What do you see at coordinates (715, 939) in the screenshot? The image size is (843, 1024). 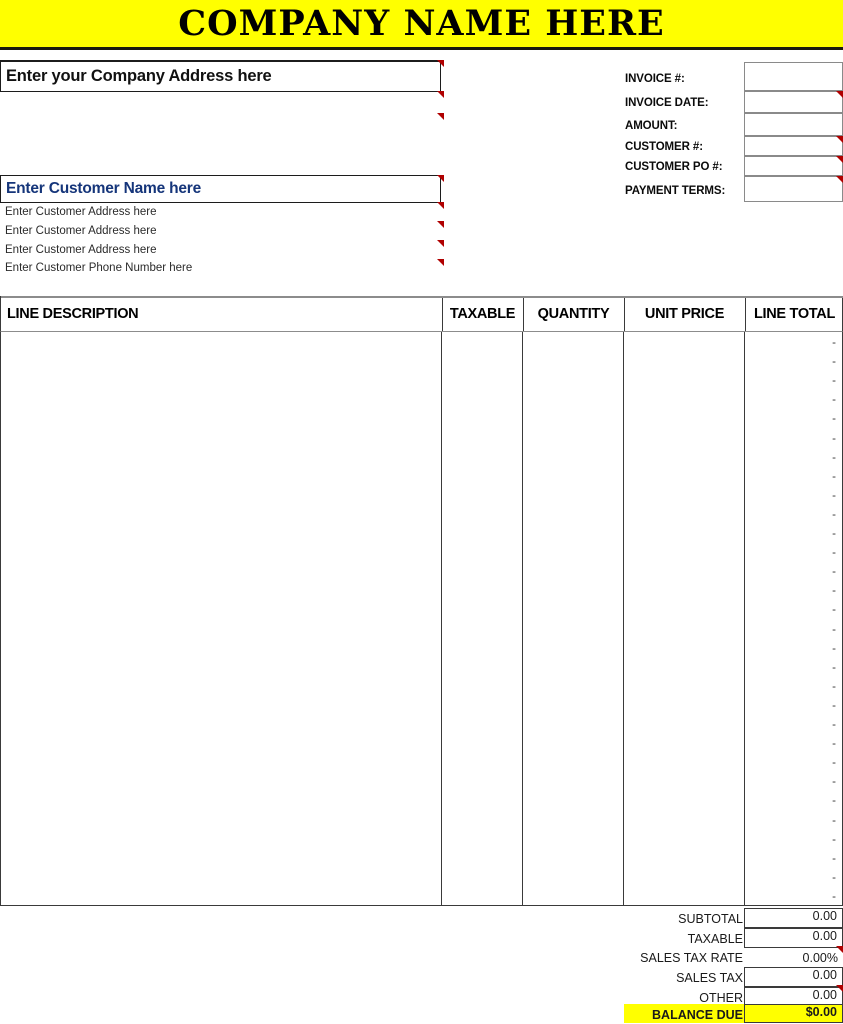 I see `total-label-taxable: TAXABLE` at bounding box center [715, 939].